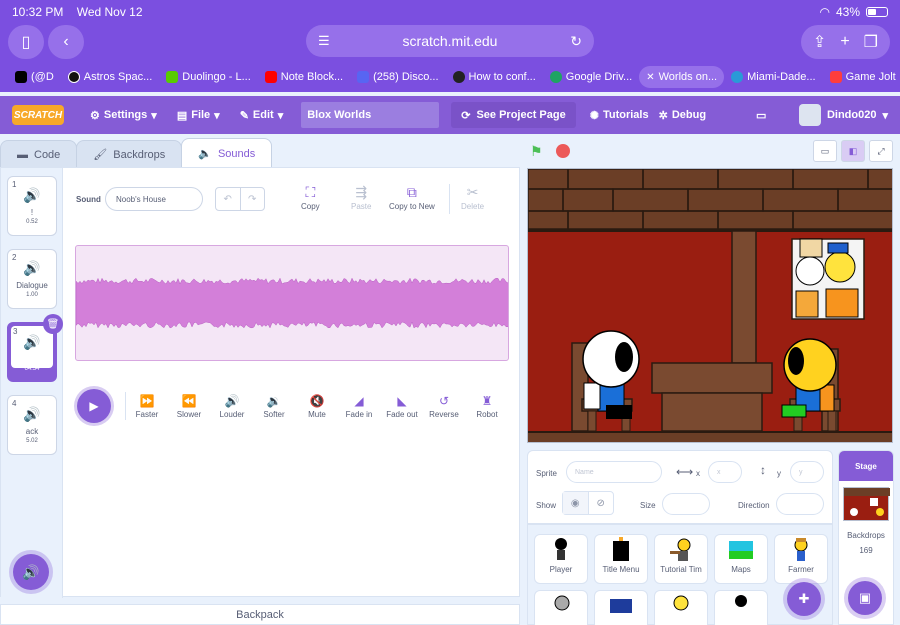 Image resolution: width=900 pixels, height=625 pixels. I want to click on direction-label: Direction, so click(754, 505).